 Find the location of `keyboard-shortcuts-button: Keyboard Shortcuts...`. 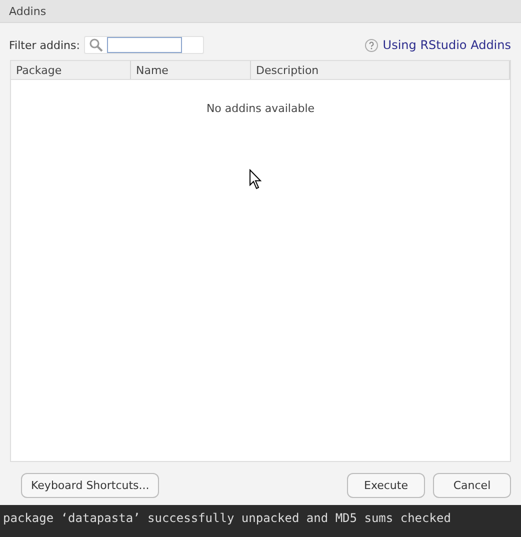

keyboard-shortcuts-button: Keyboard Shortcuts... is located at coordinates (90, 485).